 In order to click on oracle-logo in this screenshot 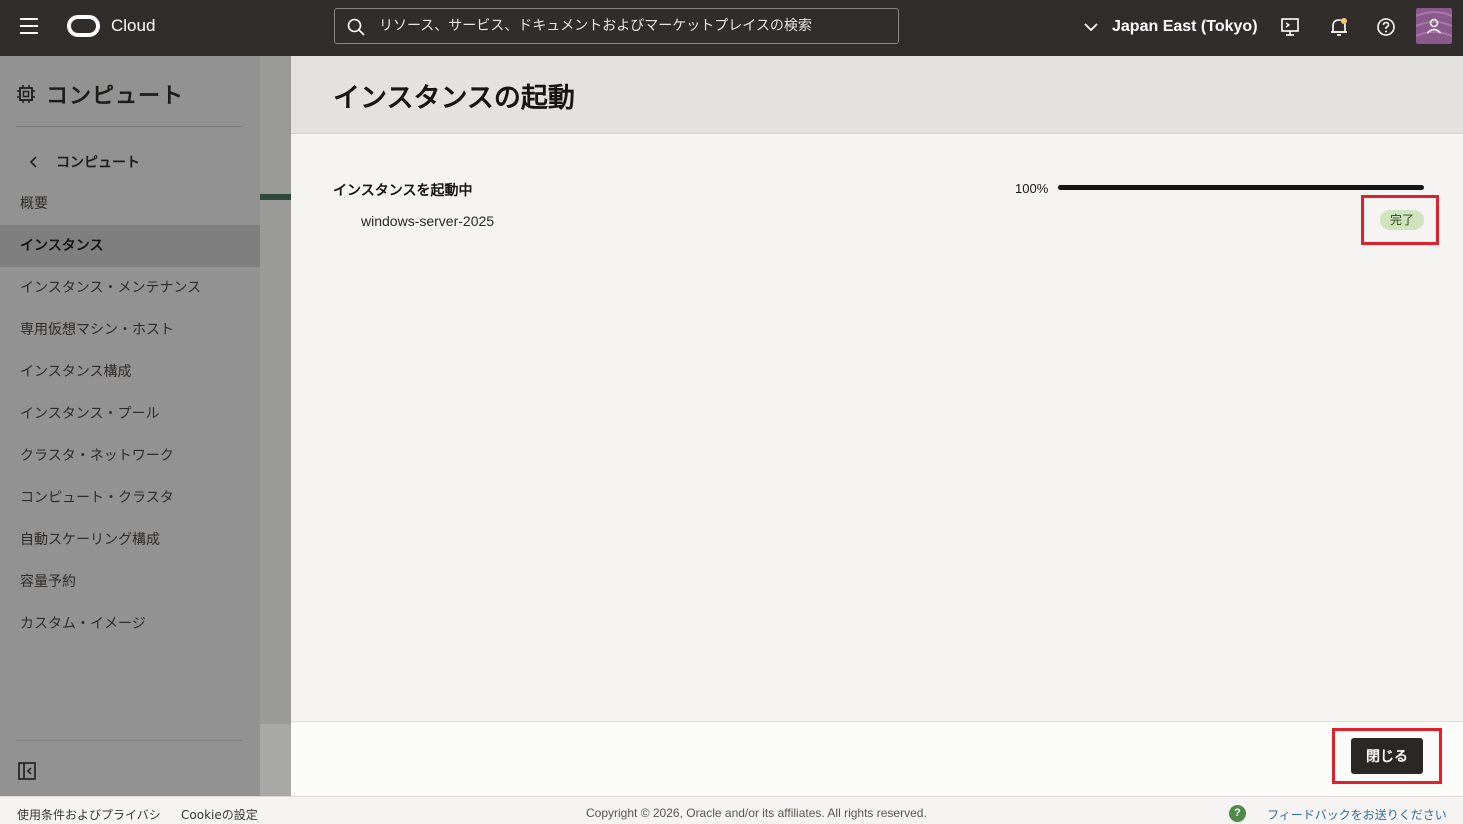, I will do `click(83, 26)`.